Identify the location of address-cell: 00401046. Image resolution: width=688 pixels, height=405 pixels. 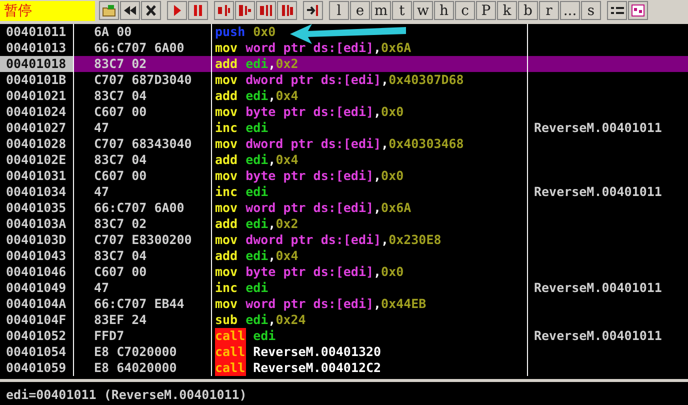
(37, 272).